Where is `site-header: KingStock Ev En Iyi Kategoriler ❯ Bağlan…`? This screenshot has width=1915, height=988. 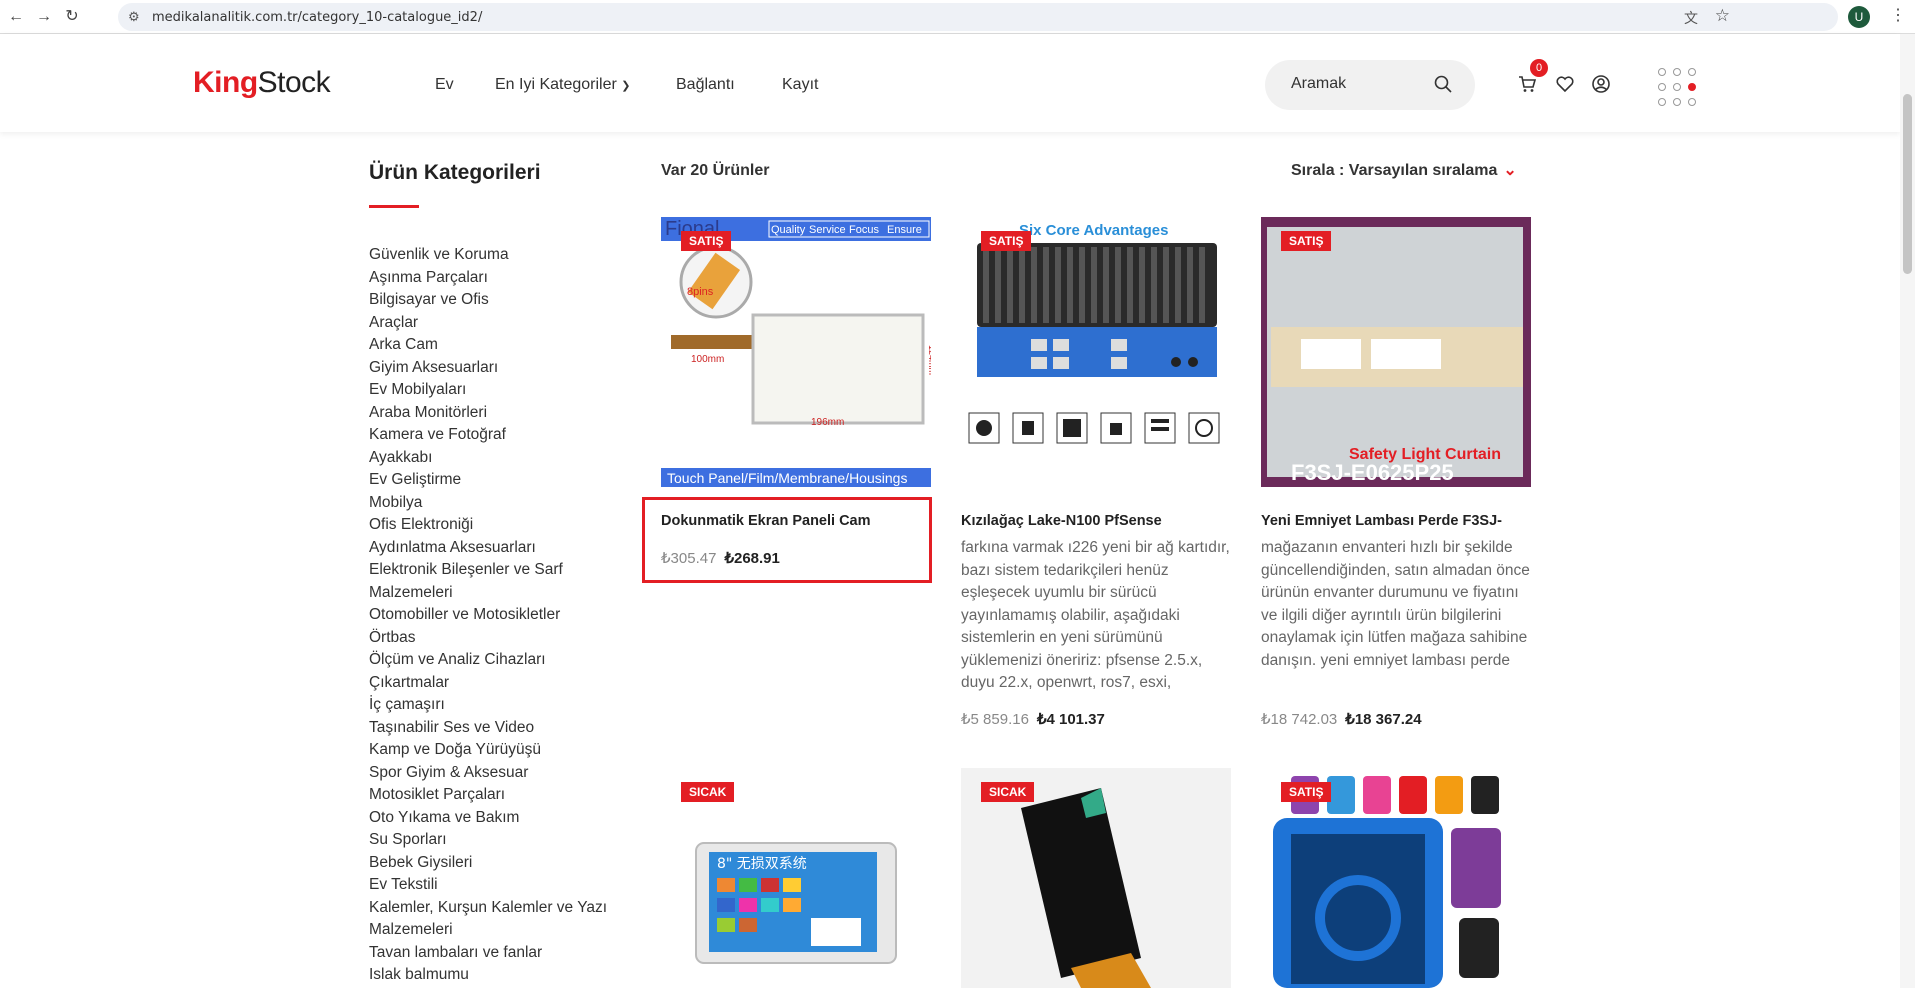 site-header: KingStock Ev En Iyi Kategoriler ❯ Bağlan… is located at coordinates (950, 83).